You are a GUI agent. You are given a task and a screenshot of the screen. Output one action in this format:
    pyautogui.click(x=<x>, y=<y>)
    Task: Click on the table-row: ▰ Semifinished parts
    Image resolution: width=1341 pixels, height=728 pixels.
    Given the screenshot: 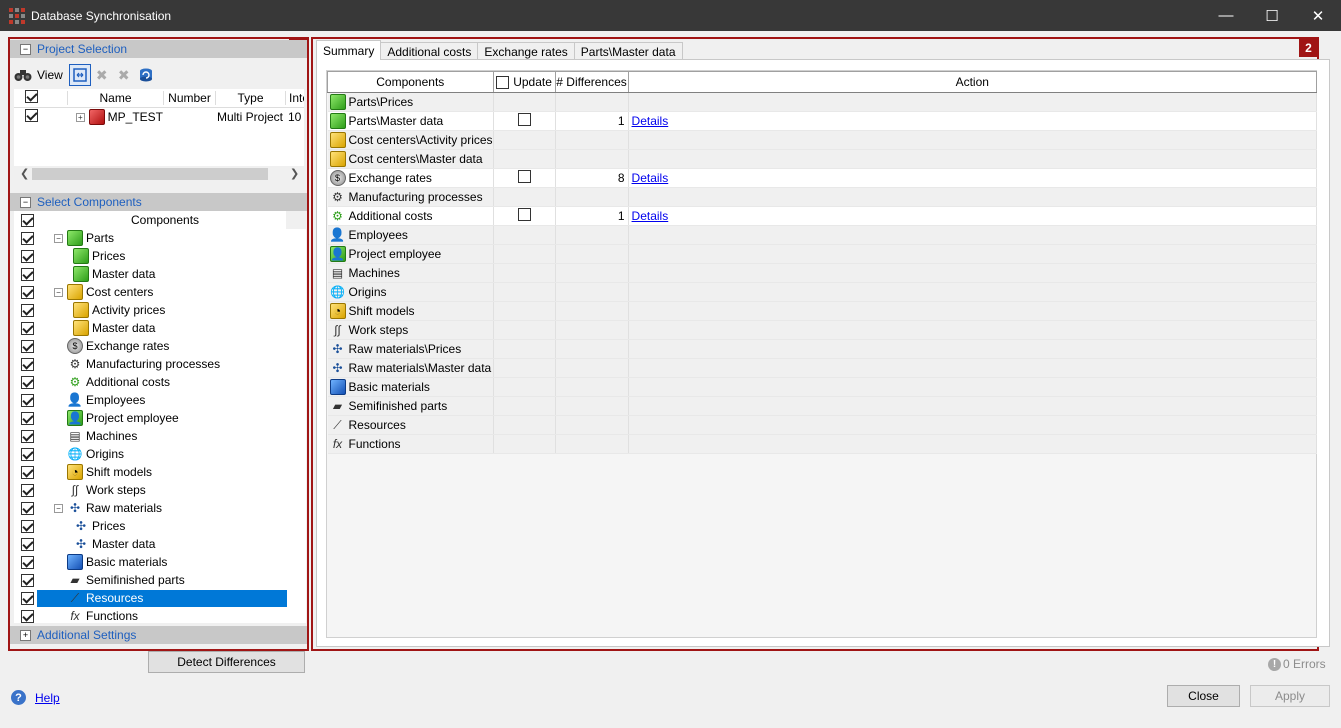 What is the action you would take?
    pyautogui.click(x=822, y=406)
    